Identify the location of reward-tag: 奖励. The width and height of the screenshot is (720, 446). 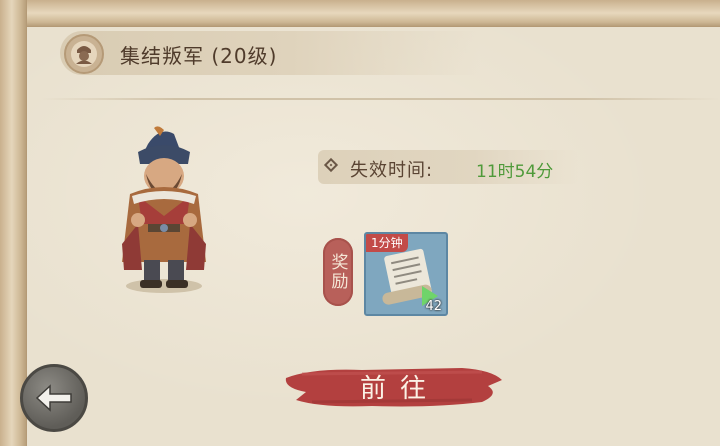
(338, 272).